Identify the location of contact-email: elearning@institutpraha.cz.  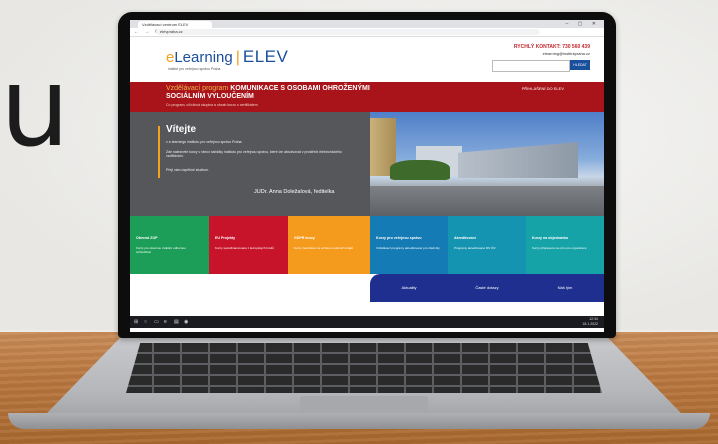
(566, 53).